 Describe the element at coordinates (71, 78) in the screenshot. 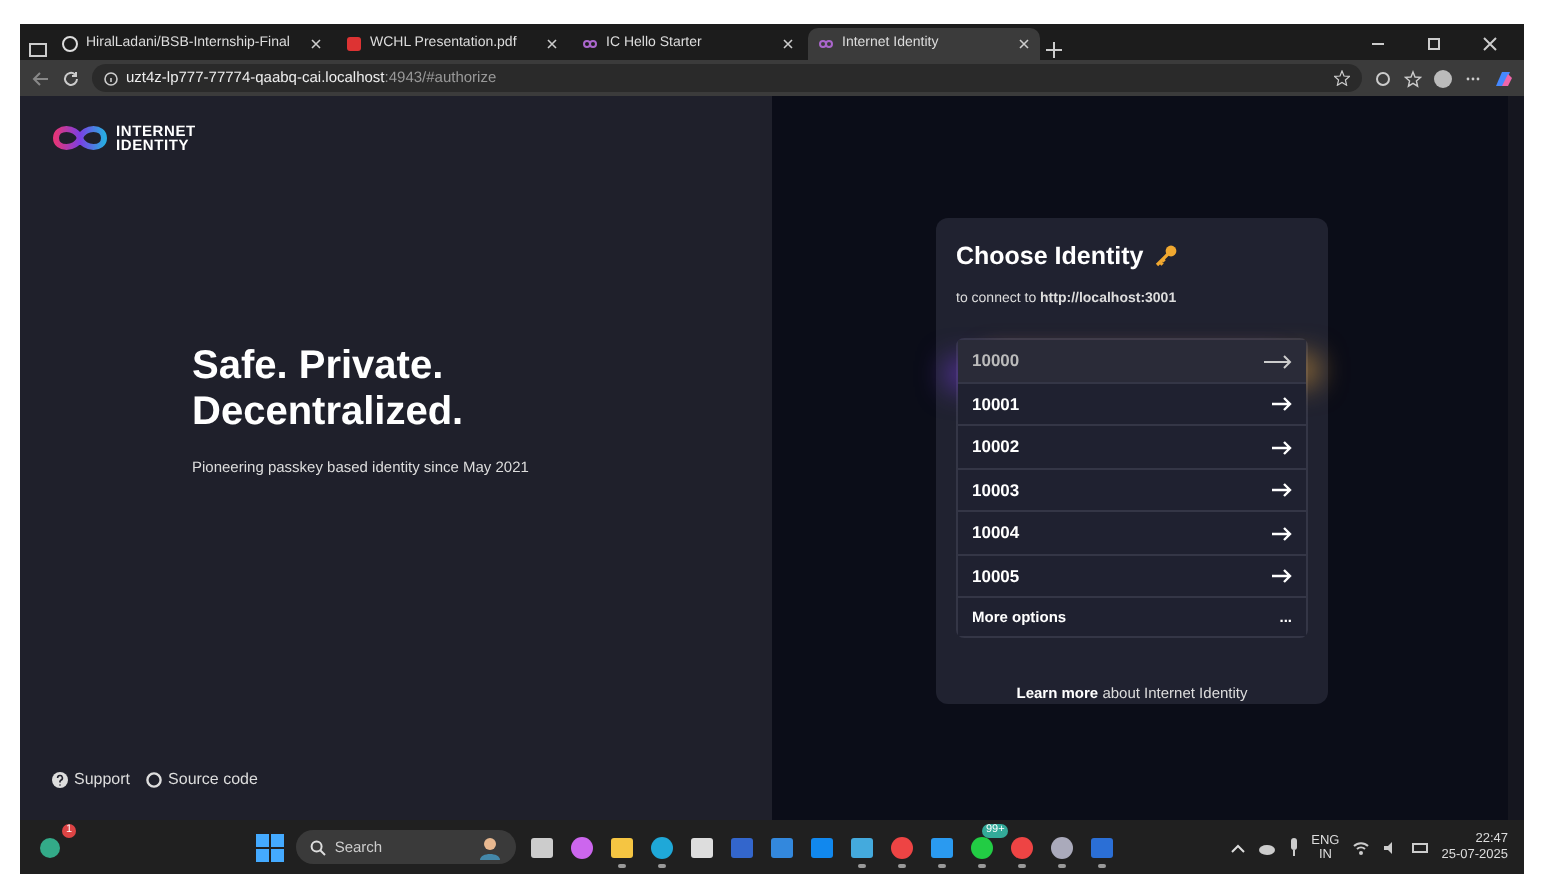

I see `reload-icon` at that location.